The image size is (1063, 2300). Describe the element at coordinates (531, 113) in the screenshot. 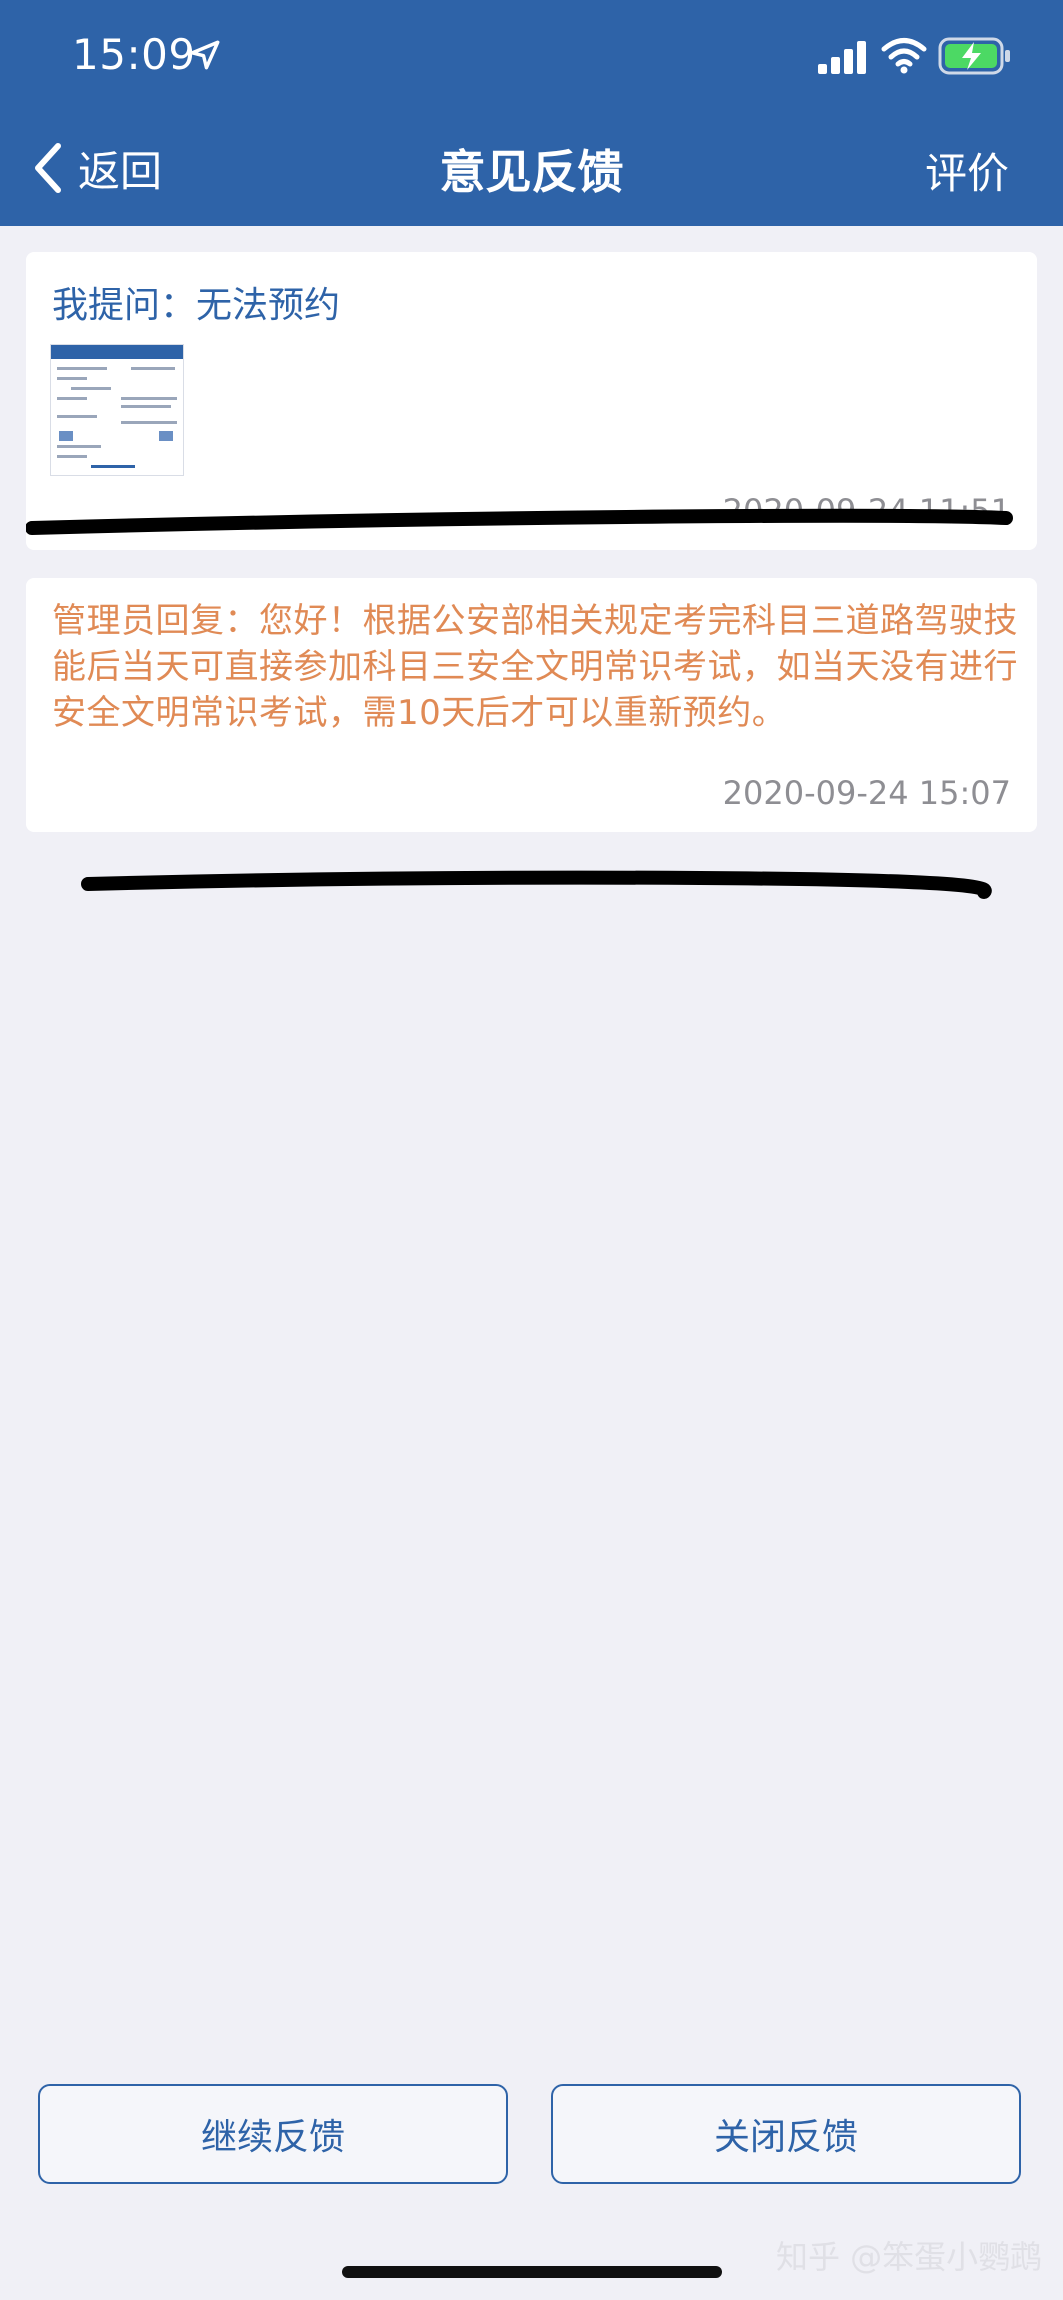

I see `app-header: 15:09 返回 意见反馈 评价` at that location.